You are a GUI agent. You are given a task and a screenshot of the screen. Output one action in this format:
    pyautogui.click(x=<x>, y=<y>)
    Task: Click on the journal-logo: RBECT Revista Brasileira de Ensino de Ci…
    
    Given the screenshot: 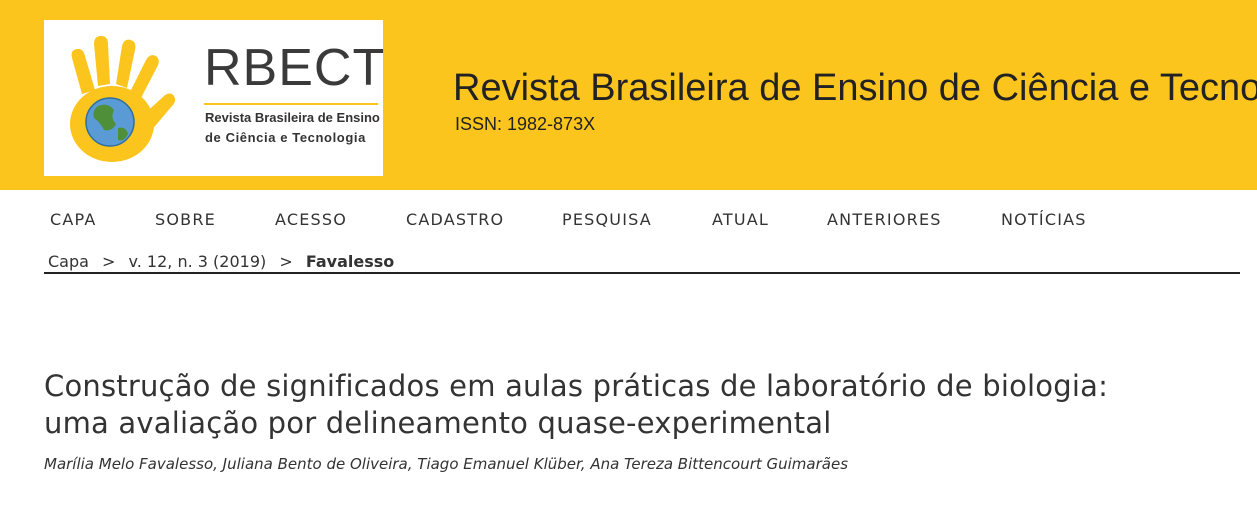 What is the action you would take?
    pyautogui.click(x=215, y=98)
    